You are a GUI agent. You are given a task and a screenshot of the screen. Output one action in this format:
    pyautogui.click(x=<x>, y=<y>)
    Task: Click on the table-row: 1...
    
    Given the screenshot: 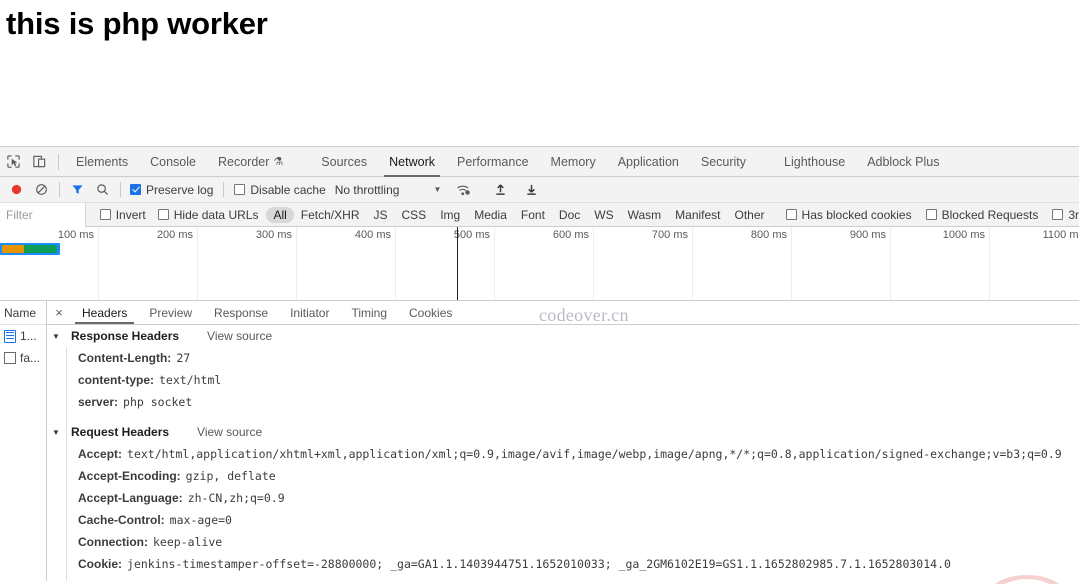 What is the action you would take?
    pyautogui.click(x=23, y=336)
    